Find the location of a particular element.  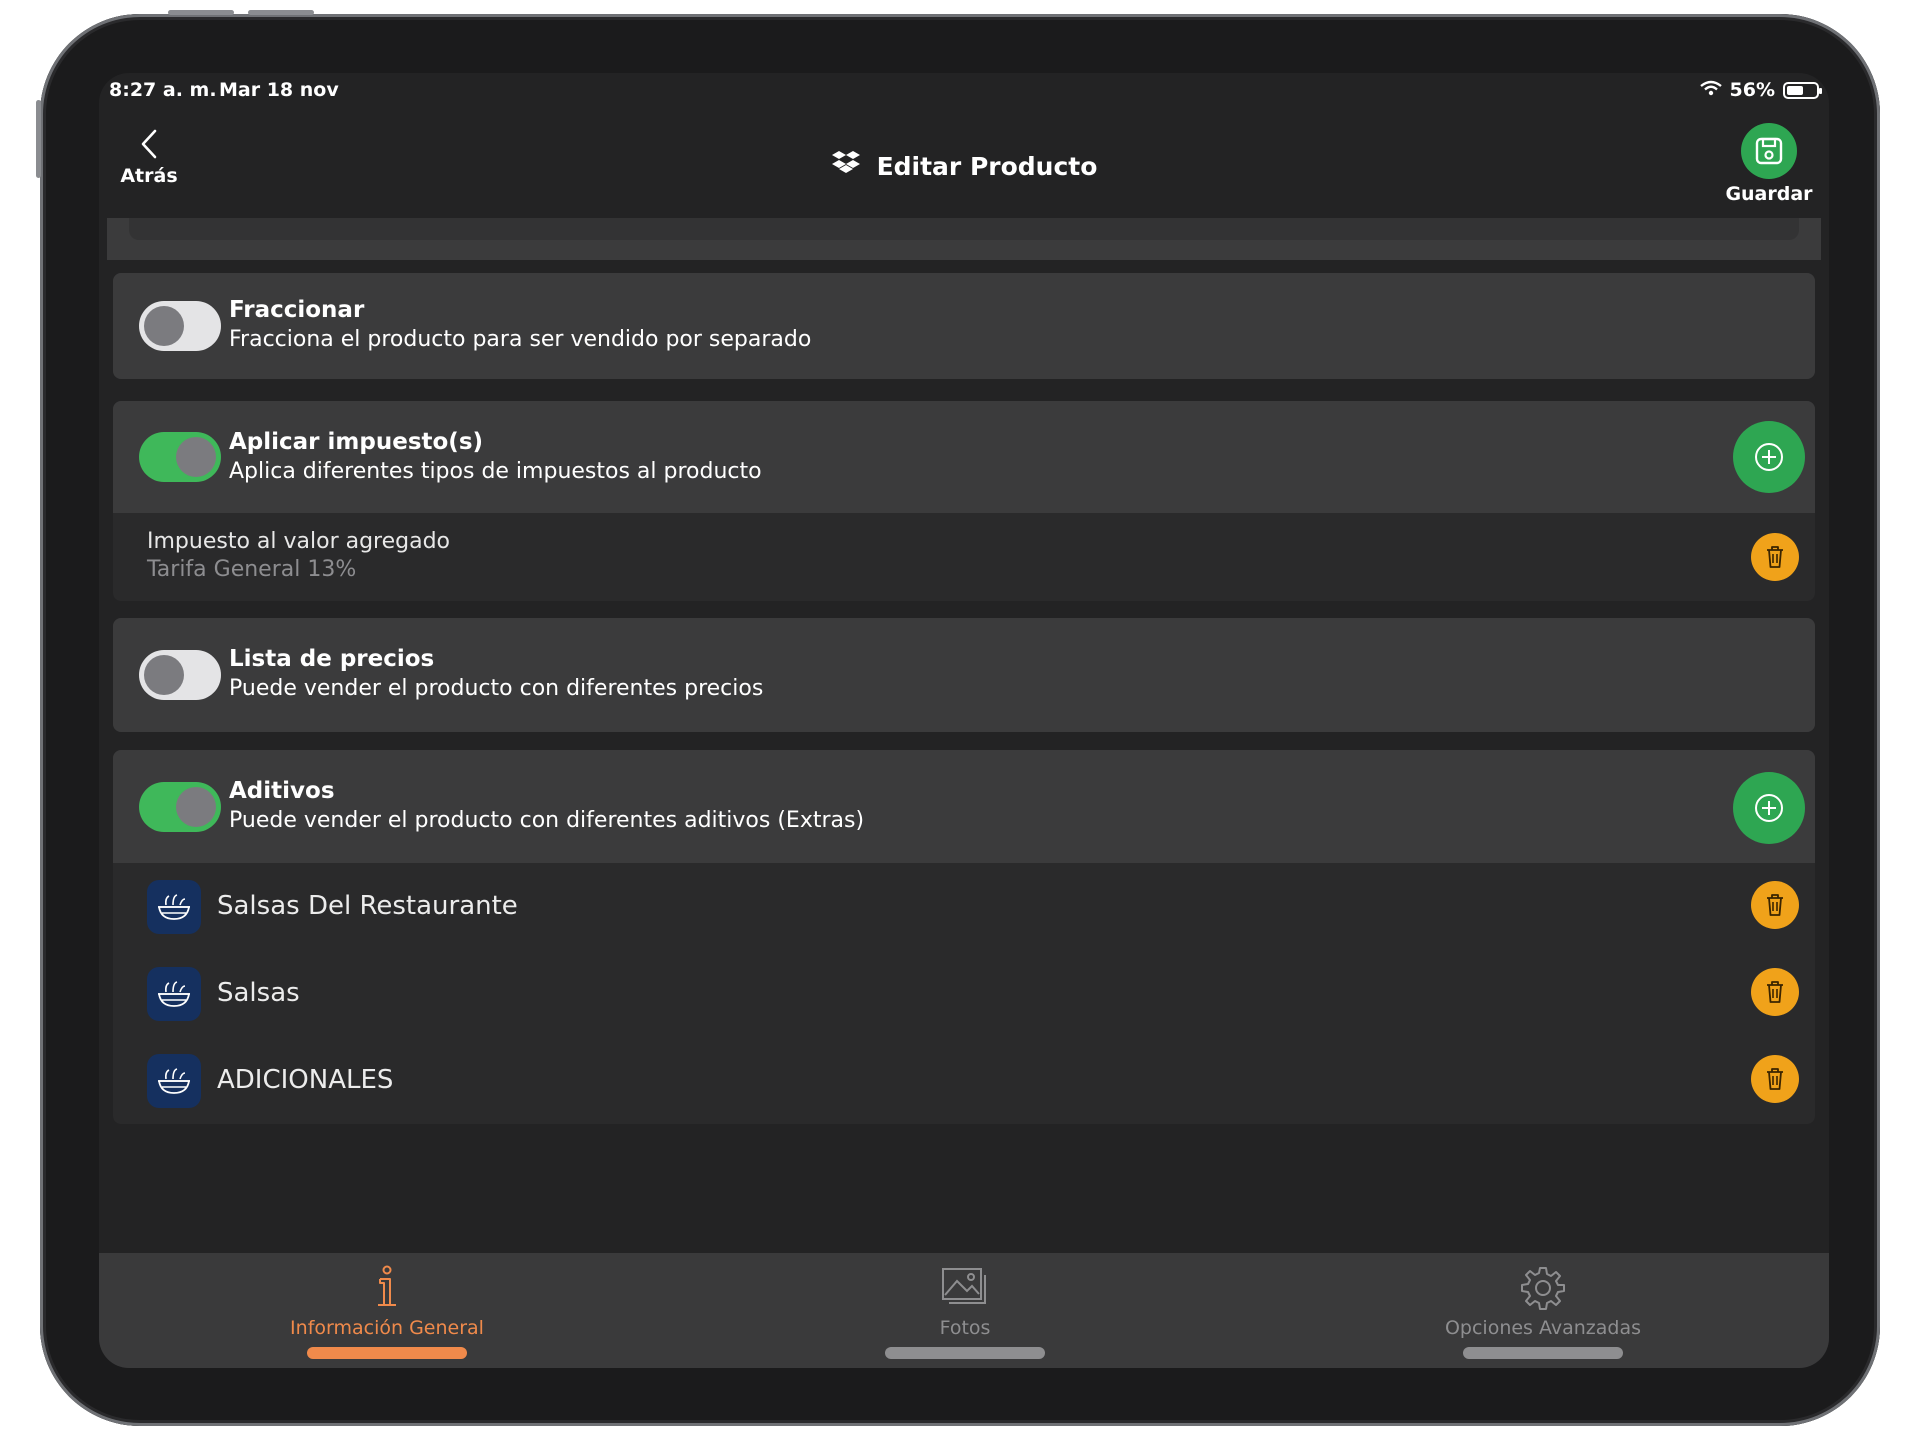

add-tax-button is located at coordinates (1769, 457).